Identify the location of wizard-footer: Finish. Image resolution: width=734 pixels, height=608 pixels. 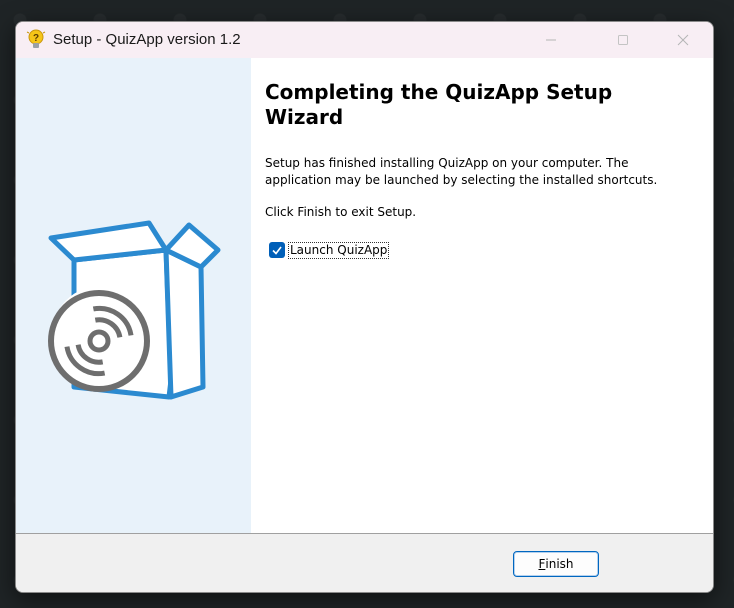
(364, 562).